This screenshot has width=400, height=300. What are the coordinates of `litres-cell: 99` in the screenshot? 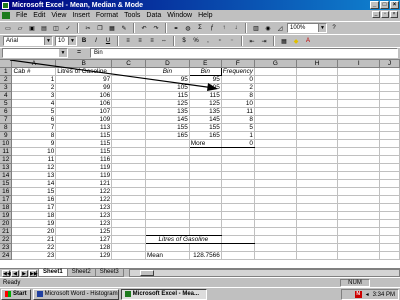 It's located at (84, 88).